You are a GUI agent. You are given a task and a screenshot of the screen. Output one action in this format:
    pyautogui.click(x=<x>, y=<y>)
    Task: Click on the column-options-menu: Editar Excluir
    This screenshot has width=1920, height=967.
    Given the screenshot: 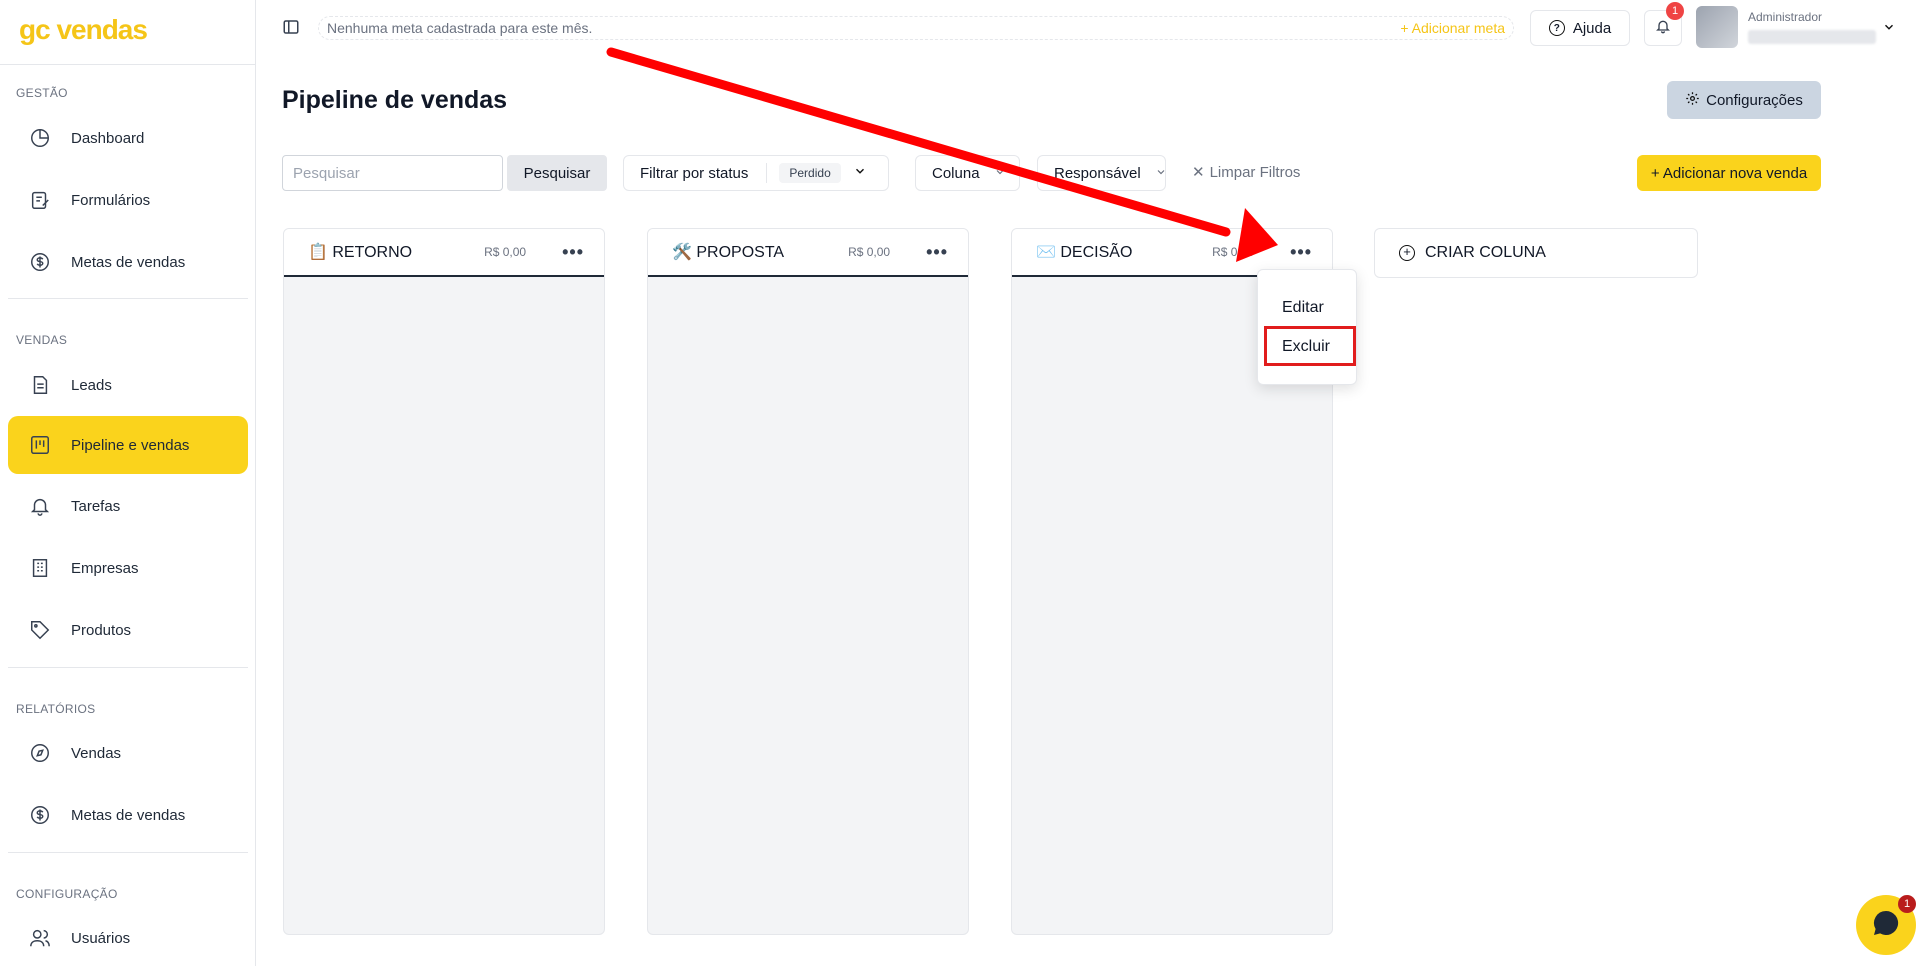 What is the action you would take?
    pyautogui.click(x=1307, y=327)
    